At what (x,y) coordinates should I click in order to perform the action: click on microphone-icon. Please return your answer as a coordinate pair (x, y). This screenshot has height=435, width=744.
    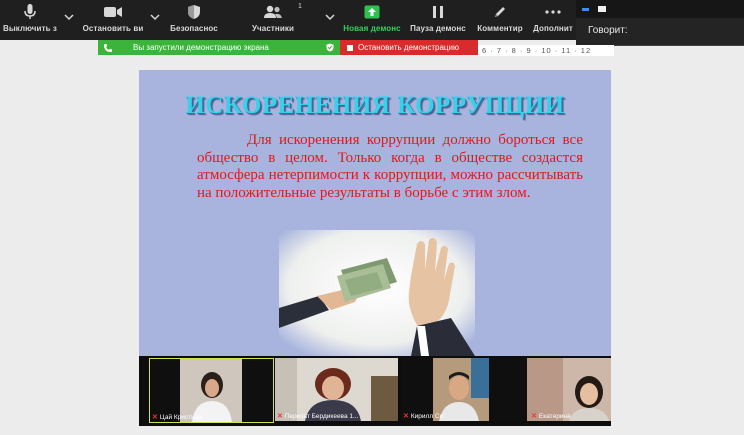
    Looking at the image, I should click on (30, 12).